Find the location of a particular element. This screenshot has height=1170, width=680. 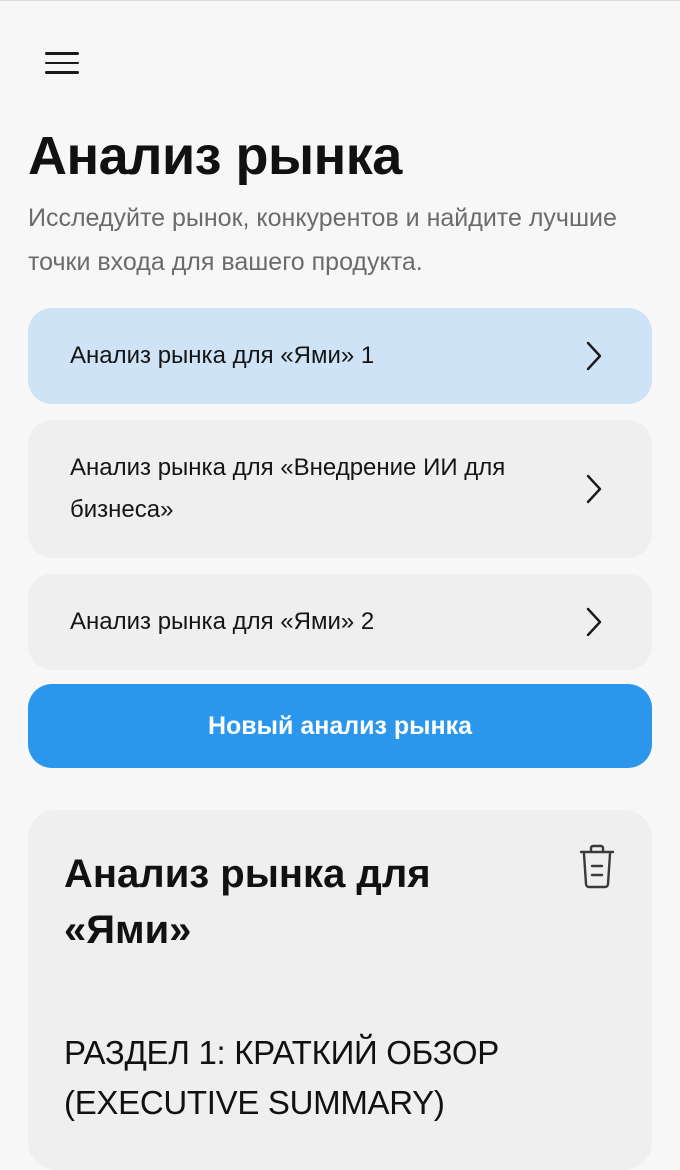

page-title: Анализ рынка is located at coordinates (215, 156).